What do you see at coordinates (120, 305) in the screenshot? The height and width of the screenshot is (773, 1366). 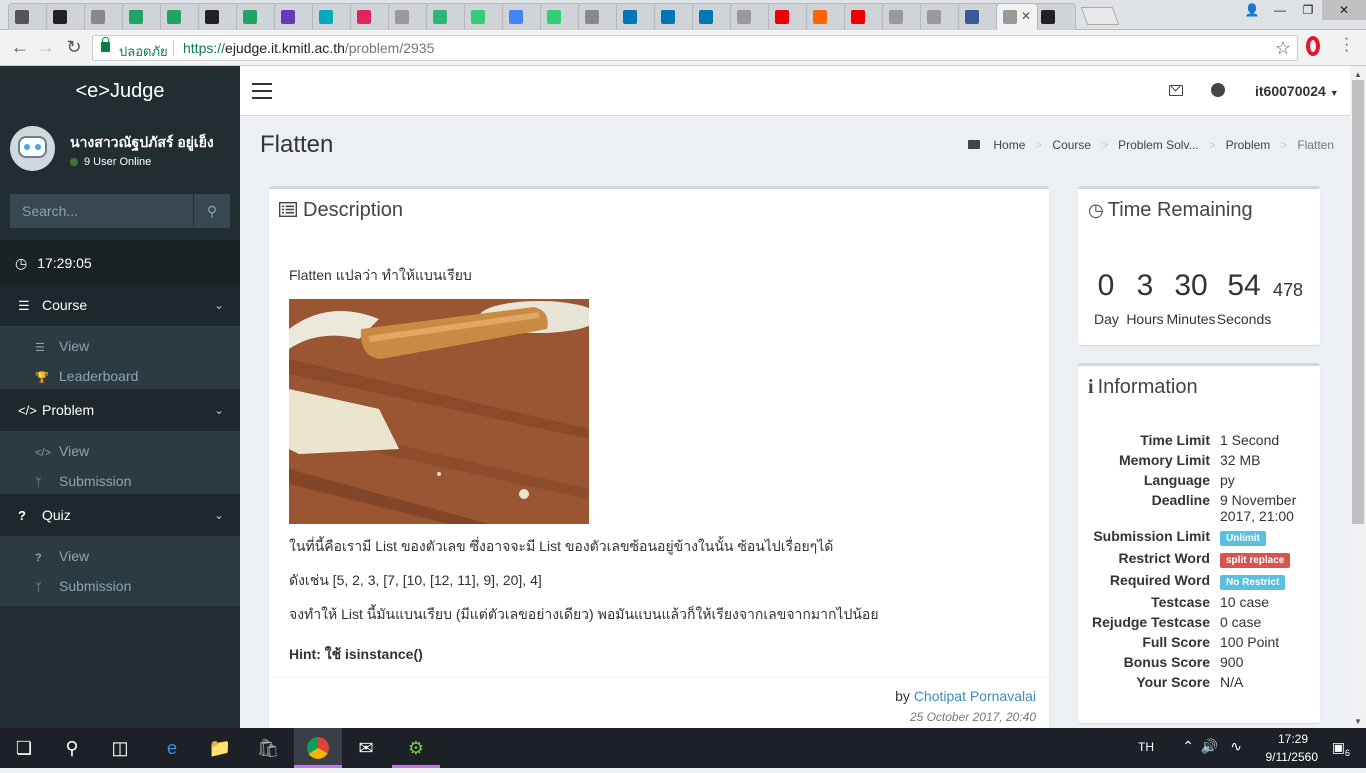 I see `sidebar-item-course: ☰ Course ⌄` at bounding box center [120, 305].